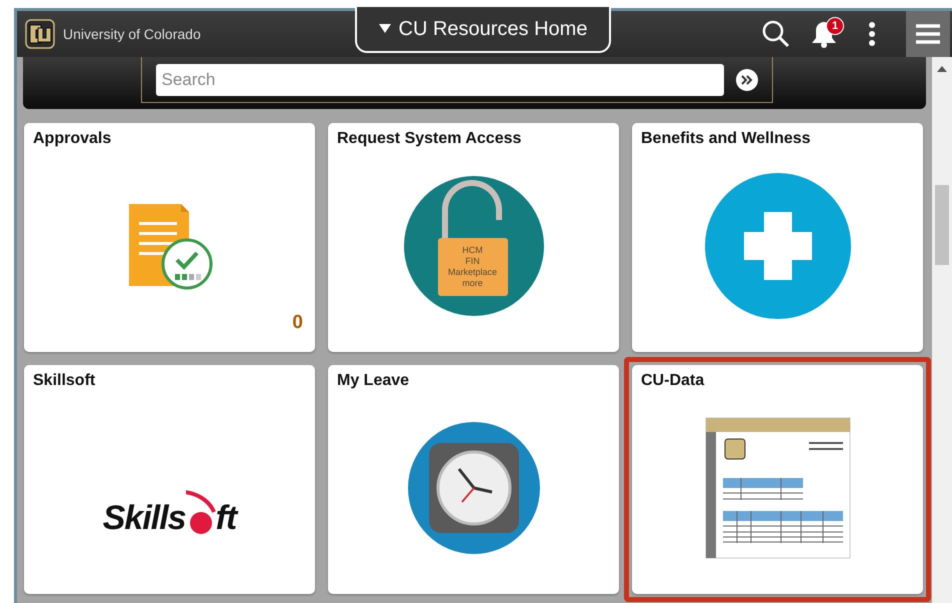 This screenshot has height=603, width=952. What do you see at coordinates (483, 30) in the screenshot?
I see `page-title-dropdown: CU Resources Home` at bounding box center [483, 30].